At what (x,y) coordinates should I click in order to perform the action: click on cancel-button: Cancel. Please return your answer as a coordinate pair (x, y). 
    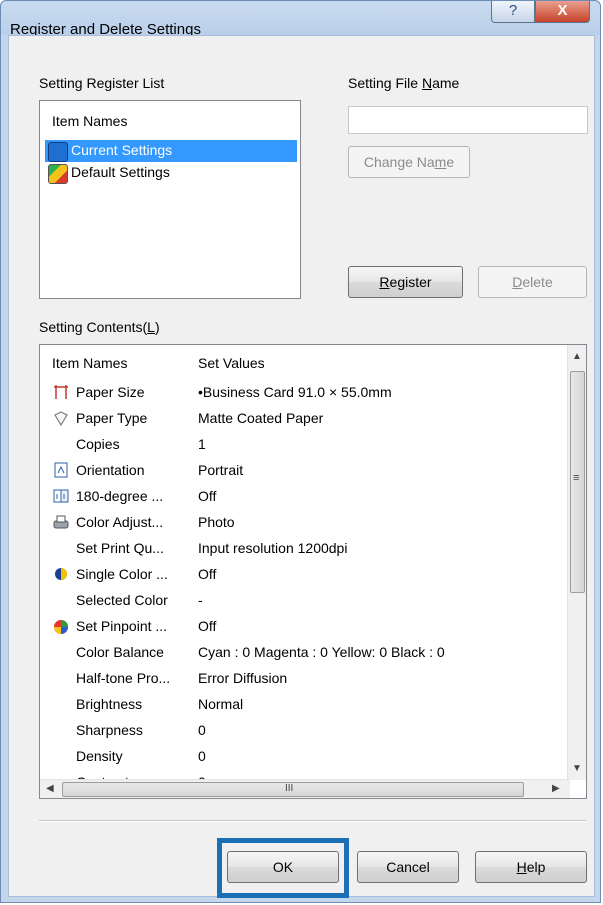
    Looking at the image, I should click on (408, 867).